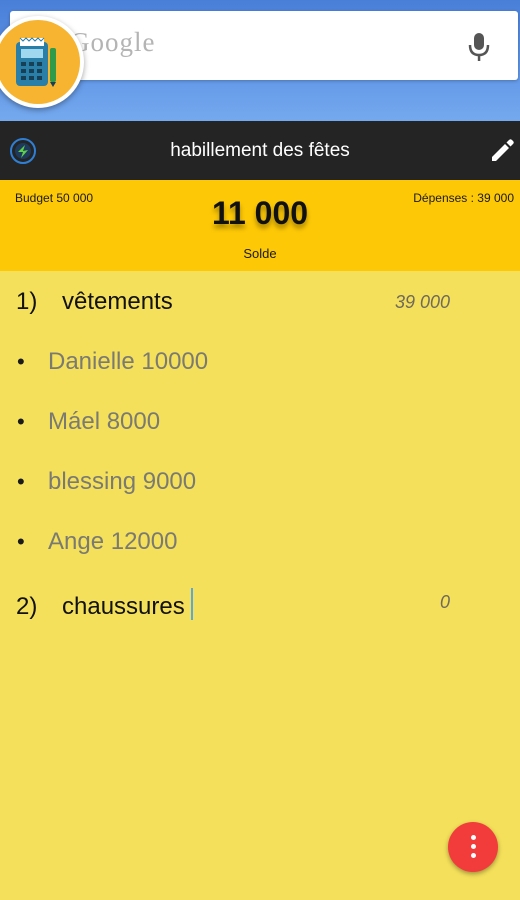  What do you see at coordinates (503, 150) in the screenshot?
I see `edit-pencil-icon` at bounding box center [503, 150].